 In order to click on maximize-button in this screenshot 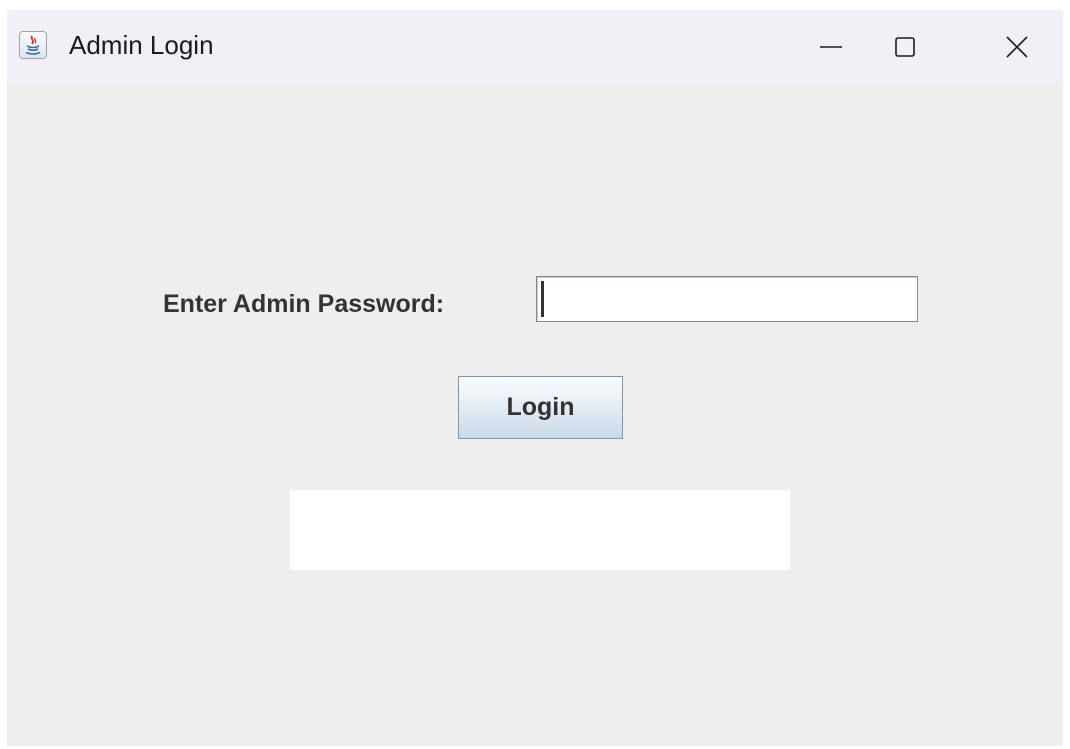, I will do `click(905, 47)`.